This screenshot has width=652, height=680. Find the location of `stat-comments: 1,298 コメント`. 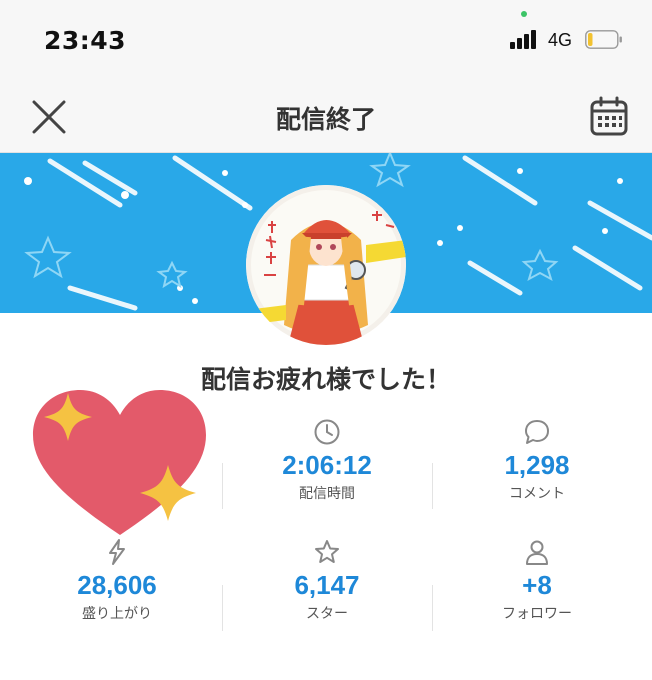

stat-comments: 1,298 コメント is located at coordinates (537, 460).